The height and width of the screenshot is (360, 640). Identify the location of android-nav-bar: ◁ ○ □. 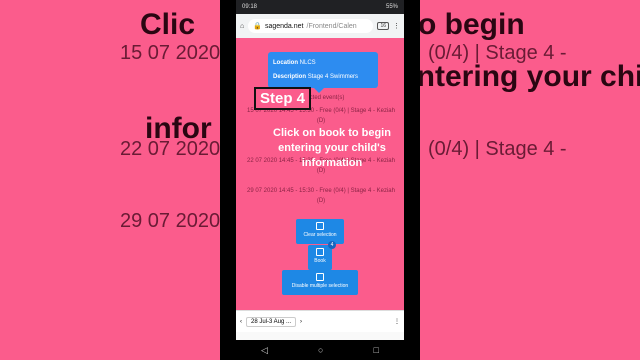
(320, 350).